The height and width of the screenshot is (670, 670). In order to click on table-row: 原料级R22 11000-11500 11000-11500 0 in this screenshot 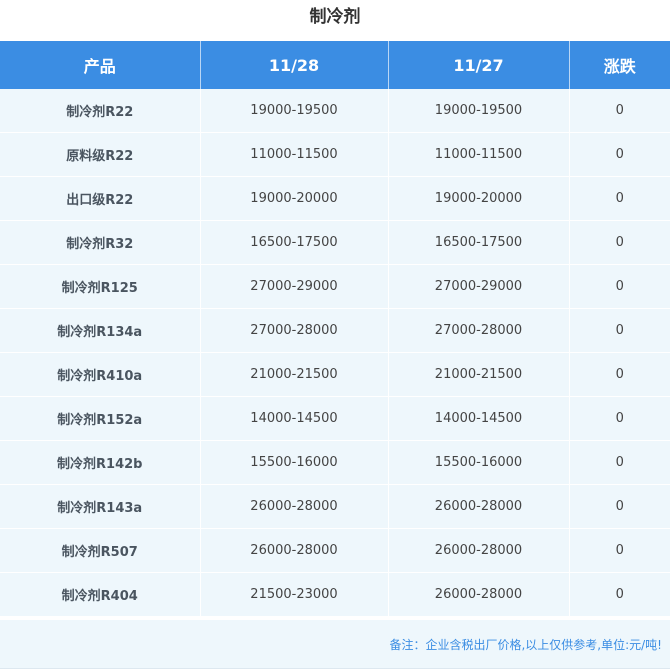, I will do `click(335, 154)`.